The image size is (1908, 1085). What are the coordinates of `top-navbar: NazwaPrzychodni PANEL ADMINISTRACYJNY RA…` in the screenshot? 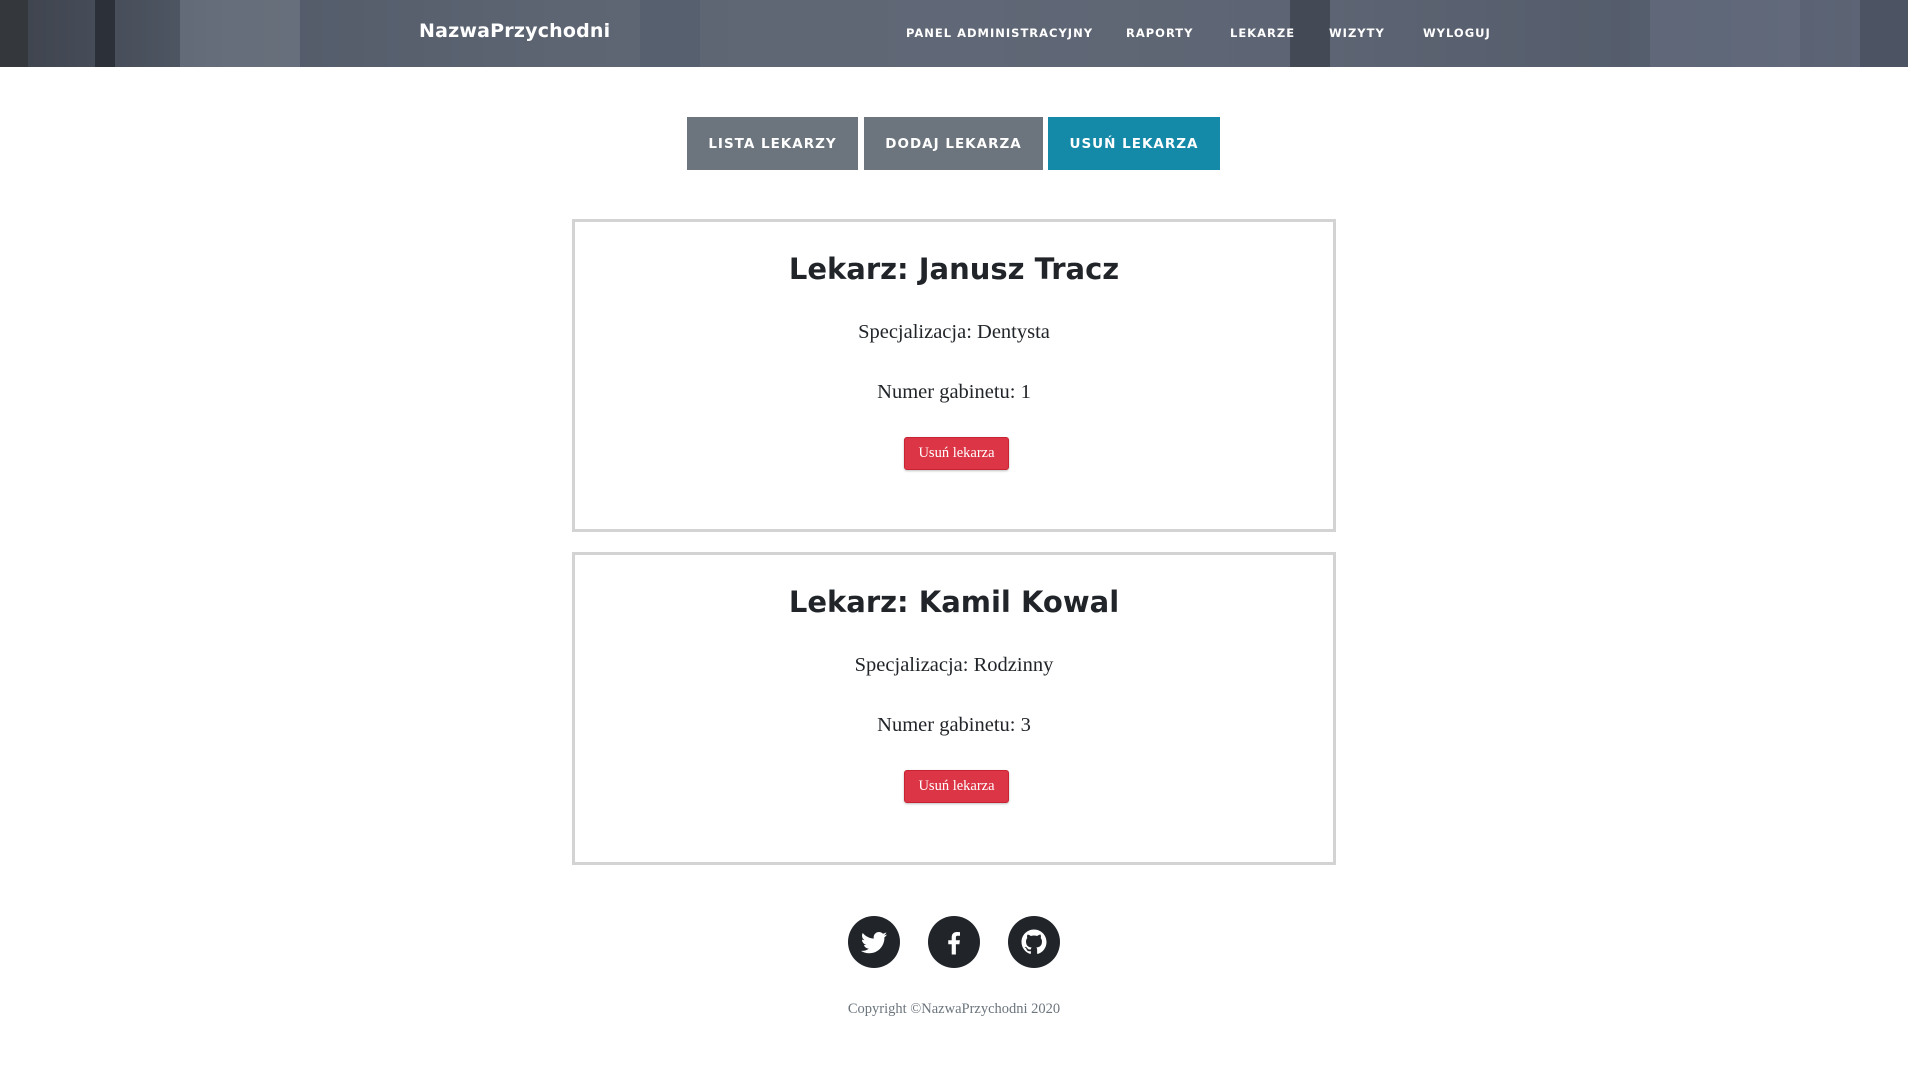 It's located at (954, 33).